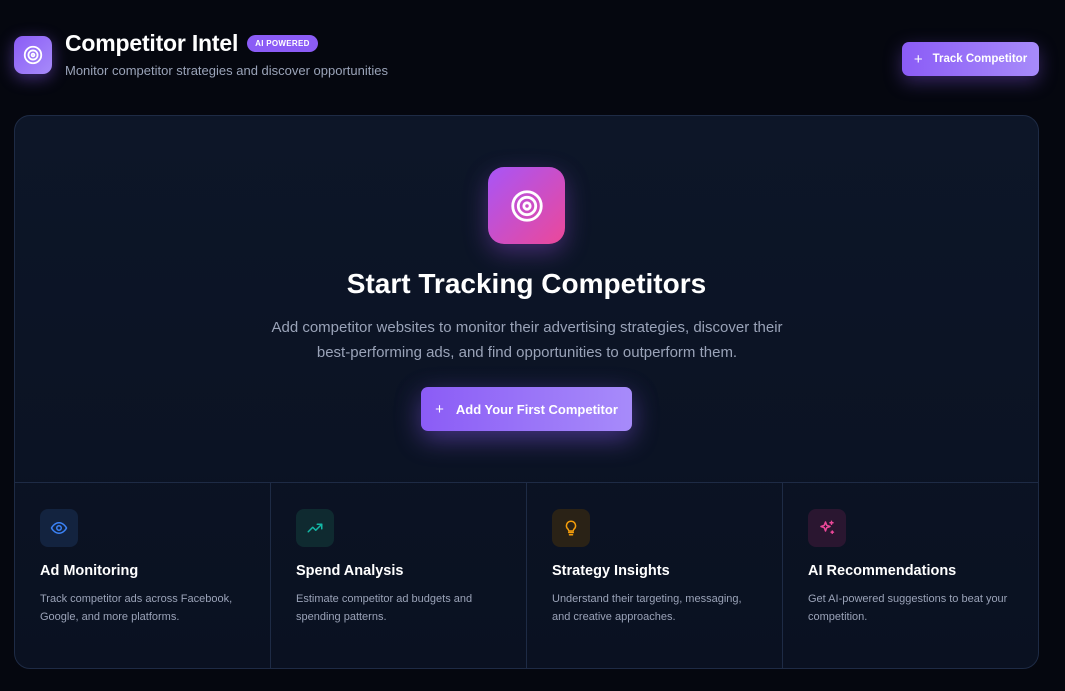 This screenshot has height=691, width=1065. I want to click on add-first-competitor-button: + Add Your First Competitor, so click(526, 409).